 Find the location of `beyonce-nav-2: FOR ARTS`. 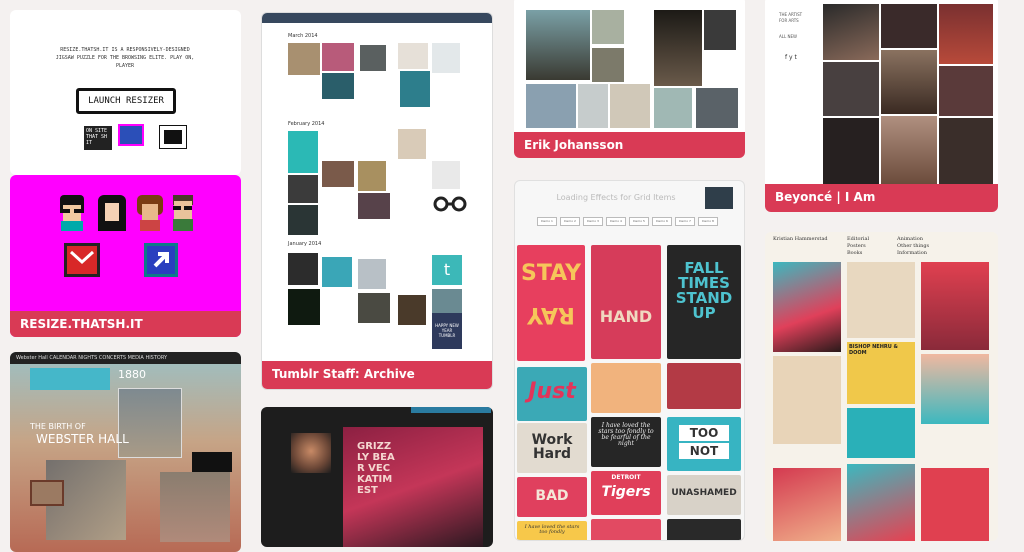

beyonce-nav-2: FOR ARTS is located at coordinates (789, 20).